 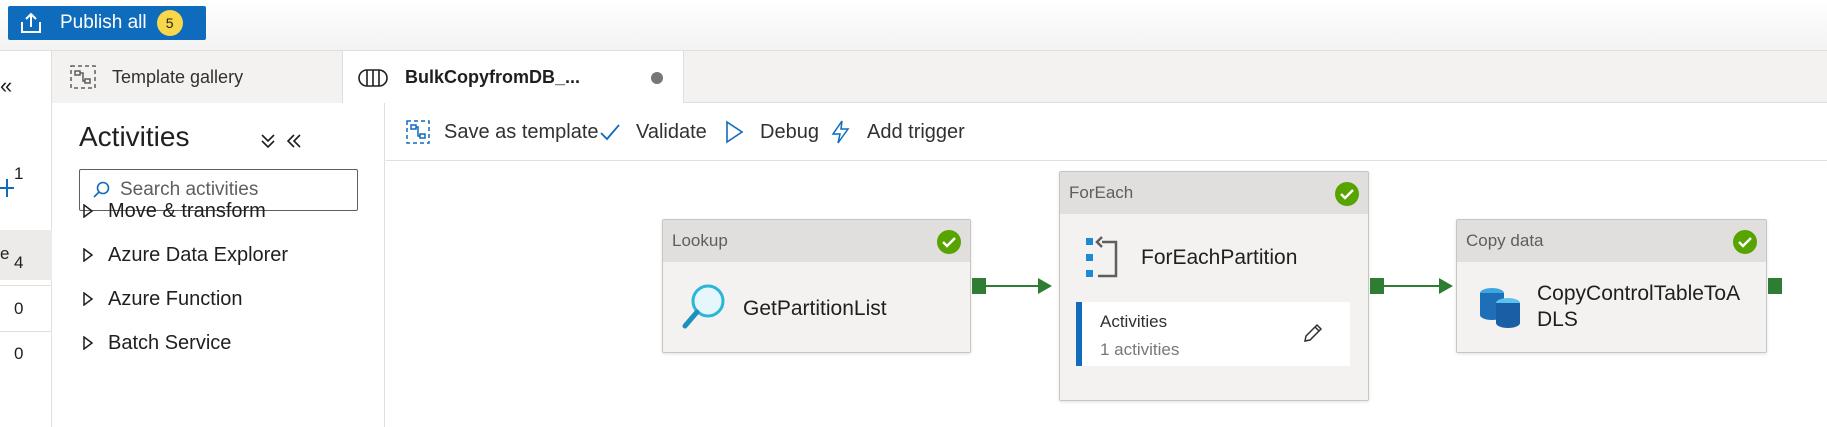 What do you see at coordinates (294, 141) in the screenshot?
I see `collapse-panel-icon` at bounding box center [294, 141].